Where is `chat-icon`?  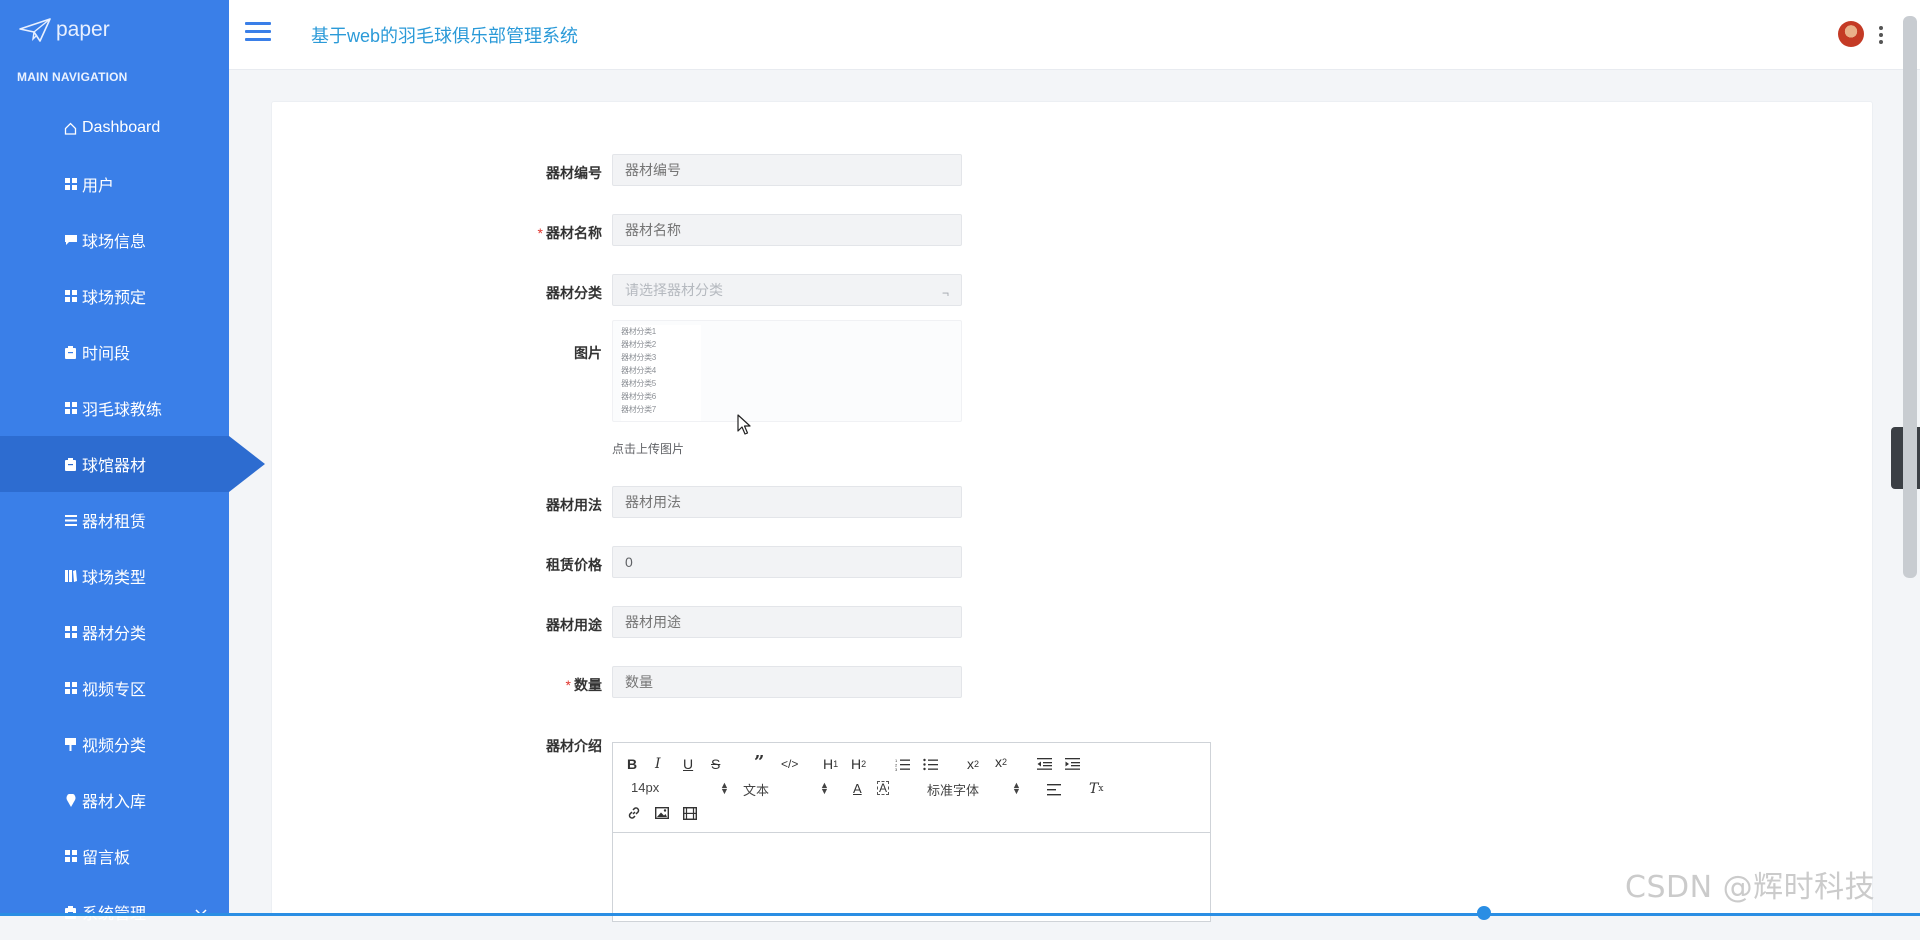
chat-icon is located at coordinates (70, 240).